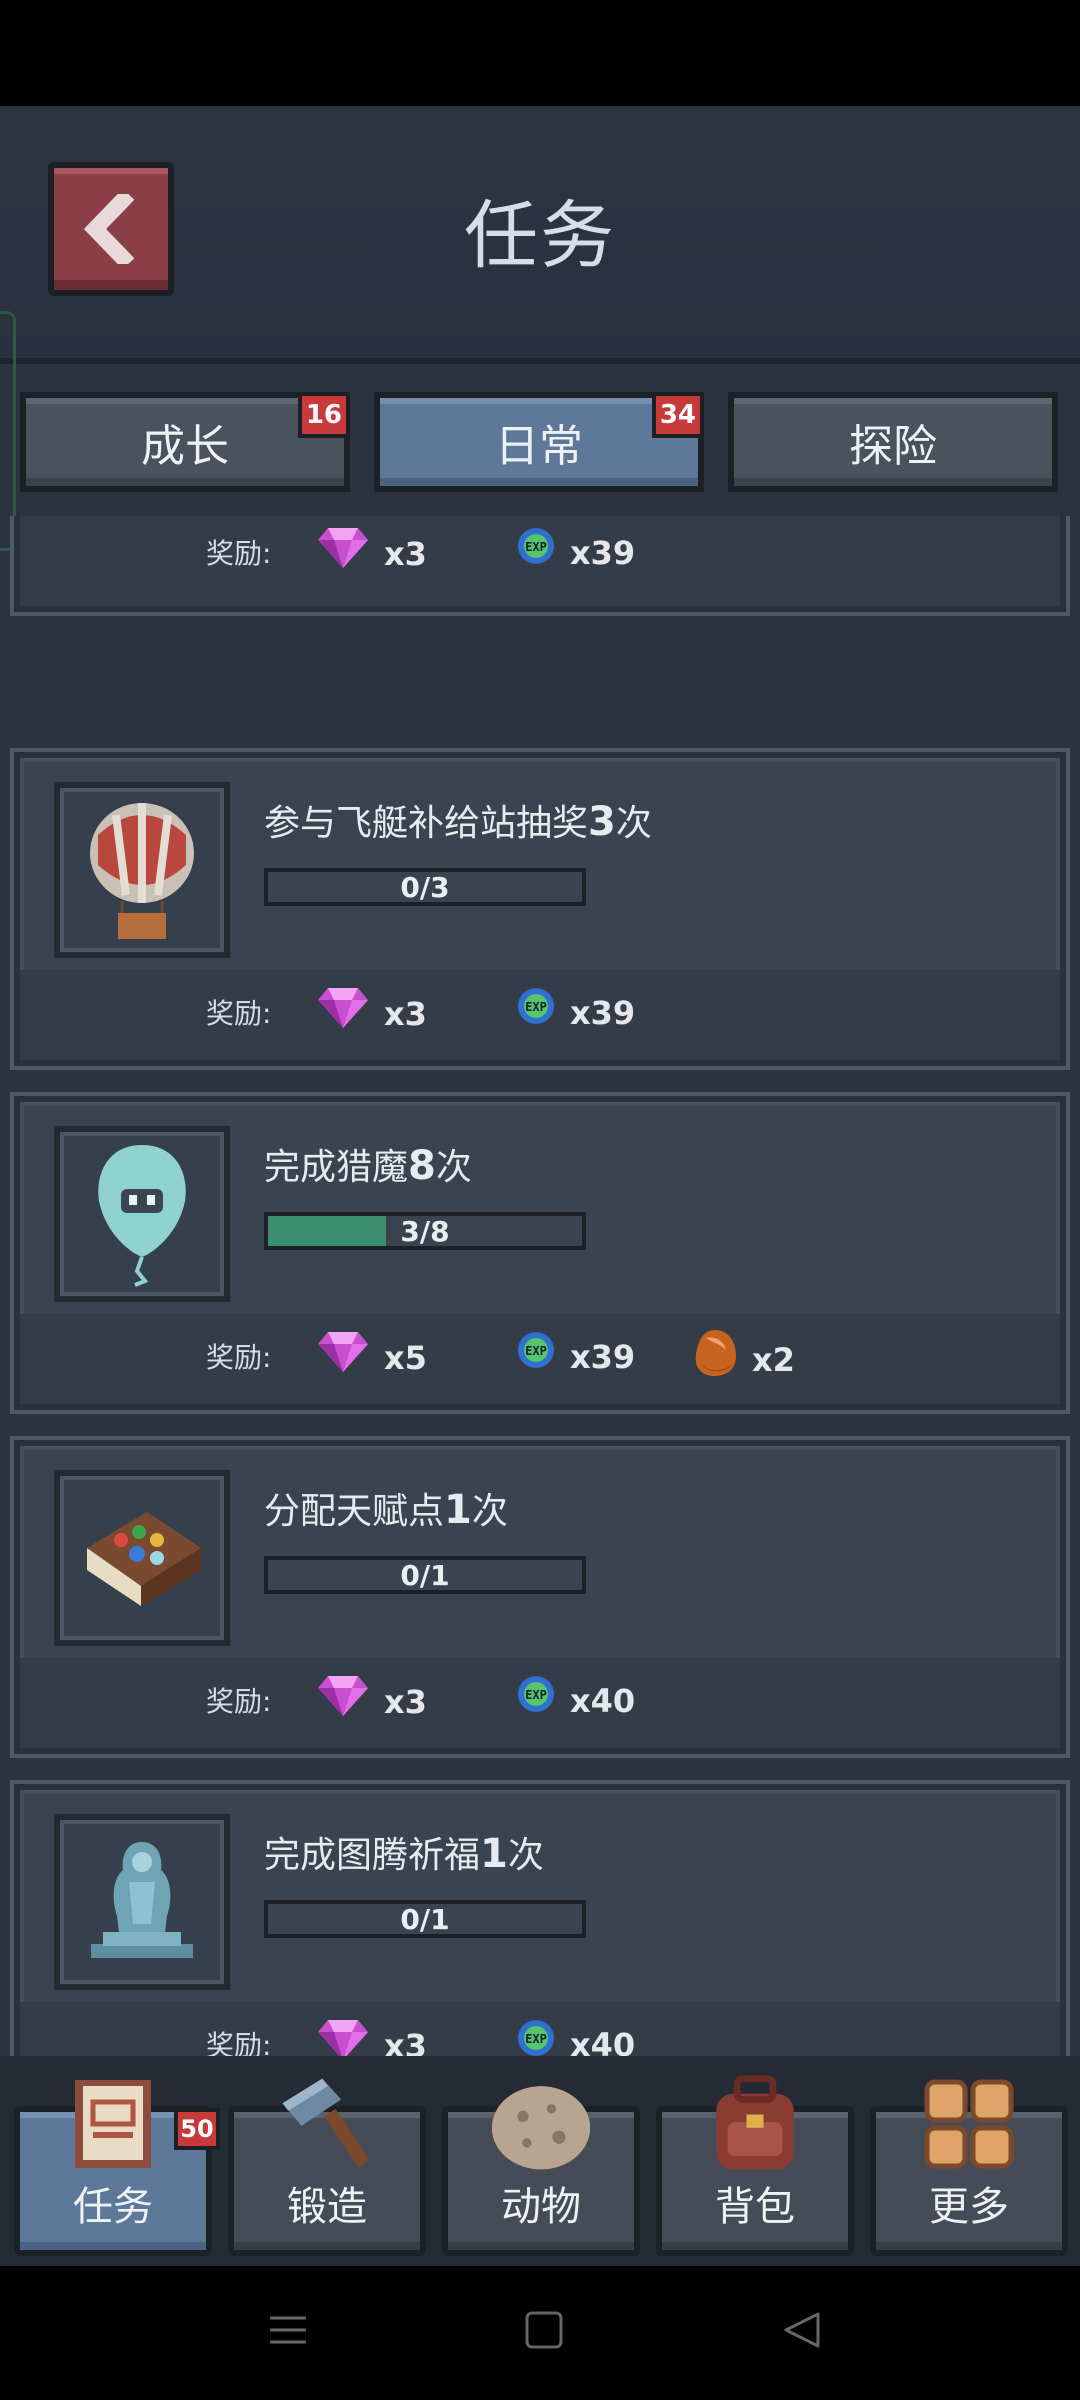  I want to click on grid-more-icon, so click(969, 2124).